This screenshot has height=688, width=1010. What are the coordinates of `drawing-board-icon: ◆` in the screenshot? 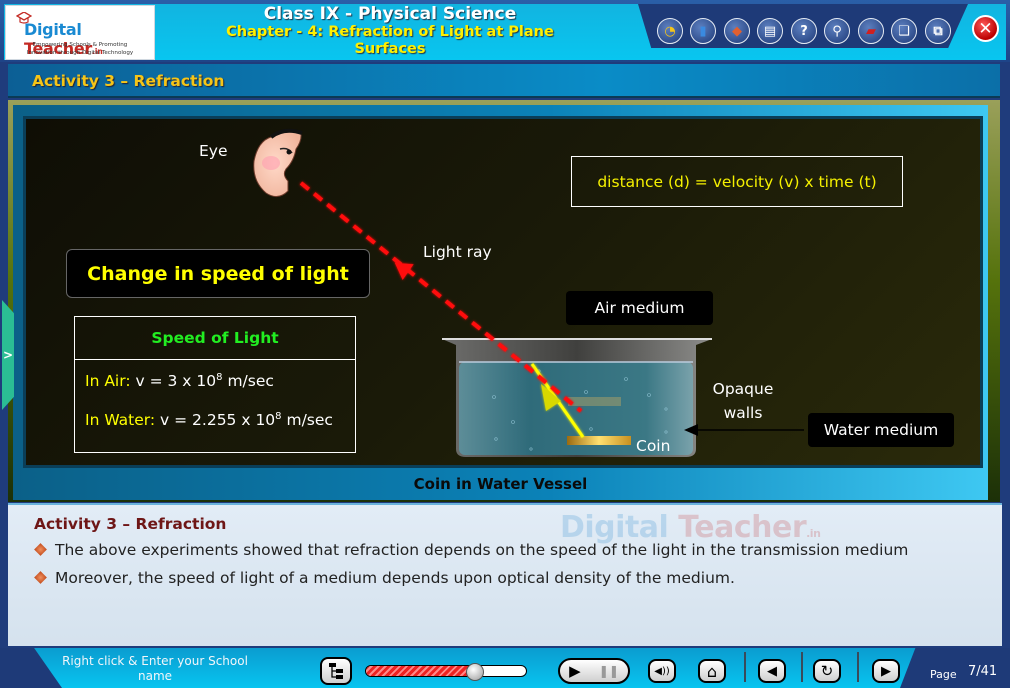 It's located at (737, 31).